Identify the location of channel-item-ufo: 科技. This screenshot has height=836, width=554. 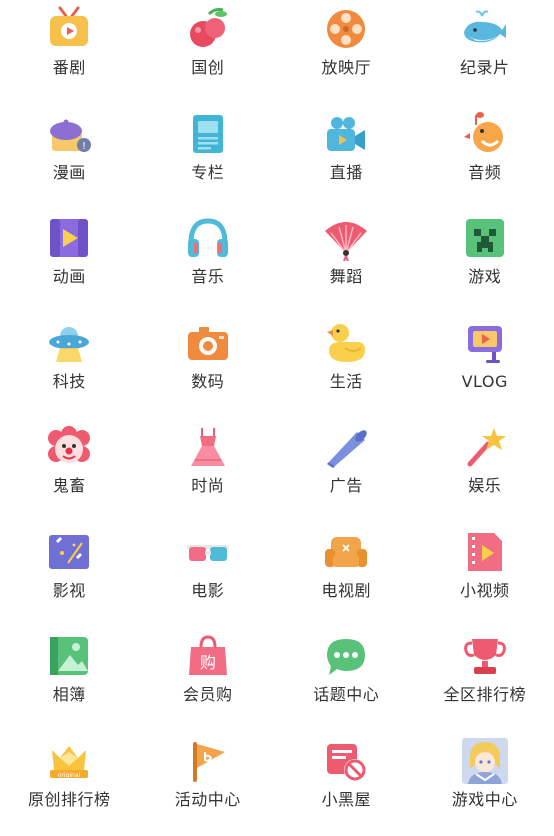
(69, 366).